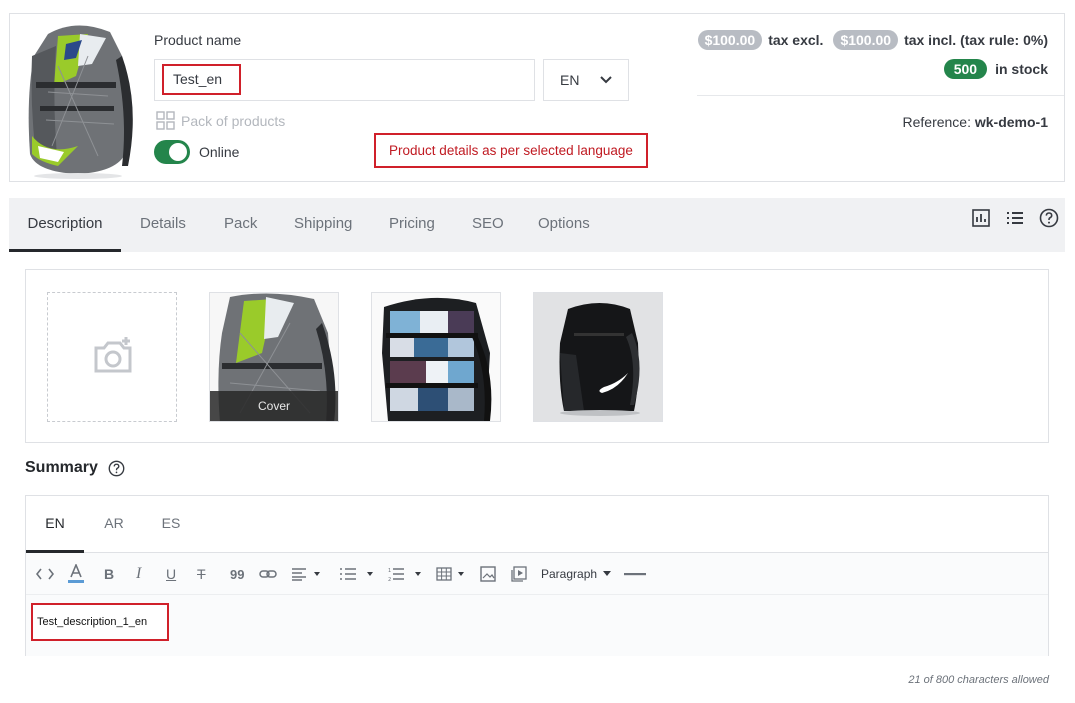 The width and height of the screenshot is (1075, 703). What do you see at coordinates (570, 80) in the screenshot?
I see `language-select-value: EN` at bounding box center [570, 80].